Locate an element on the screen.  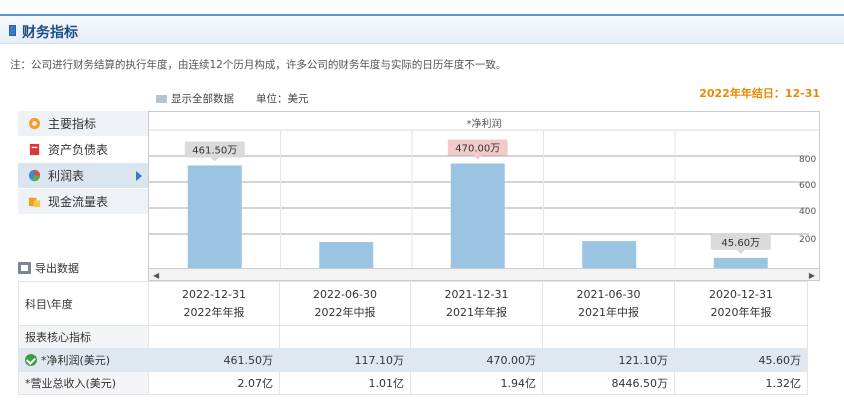
fiscal-year-end: 2022年年结日：12-31 is located at coordinates (759, 93).